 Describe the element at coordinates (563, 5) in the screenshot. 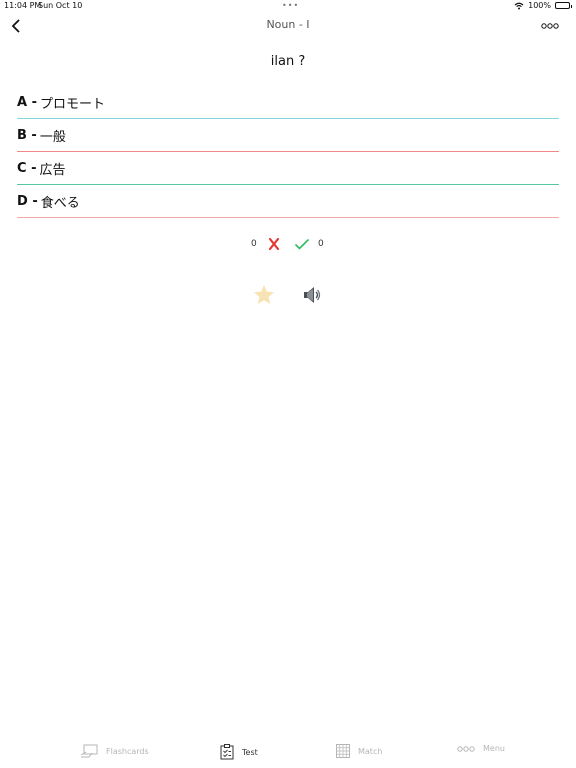

I see `battery-icon` at that location.